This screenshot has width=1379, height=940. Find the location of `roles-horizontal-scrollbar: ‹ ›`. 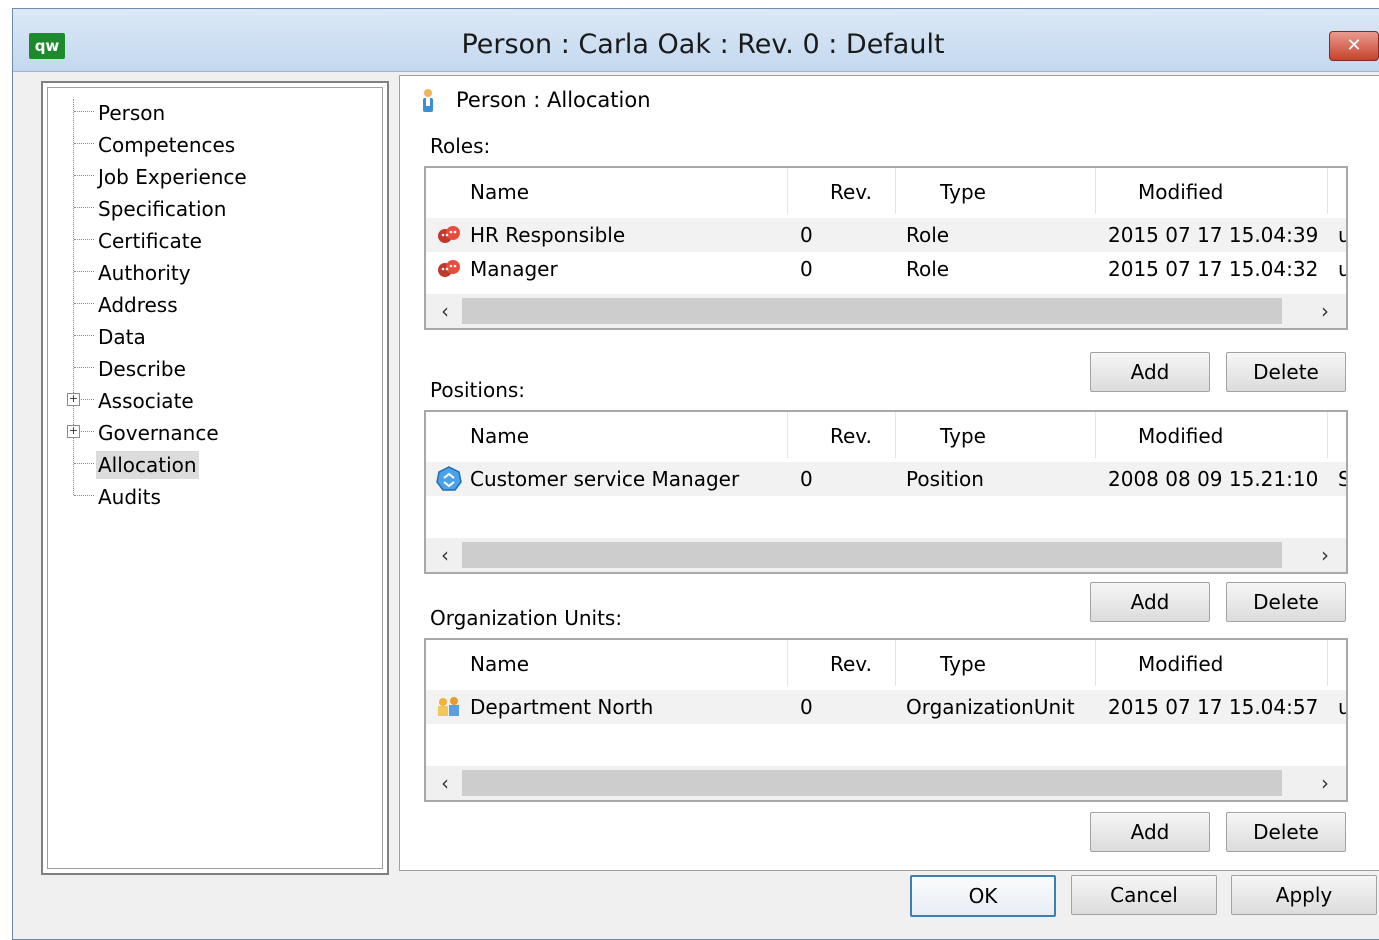

roles-horizontal-scrollbar: ‹ › is located at coordinates (886, 311).